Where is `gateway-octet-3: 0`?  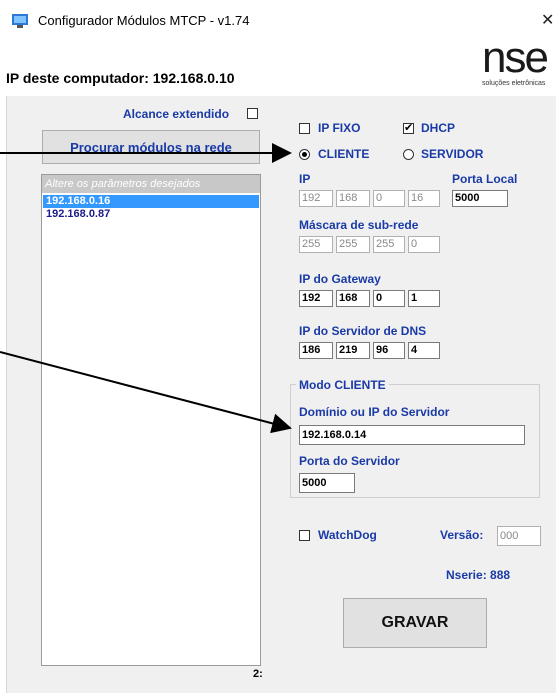
gateway-octet-3: 0 is located at coordinates (389, 298).